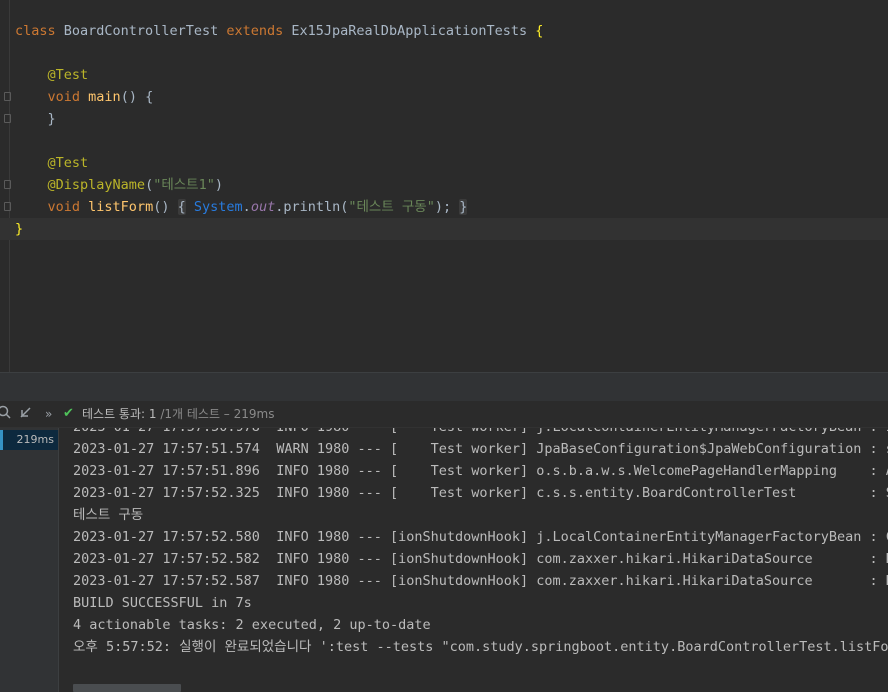  Describe the element at coordinates (127, 688) in the screenshot. I see `horizontal-scrollbar` at that location.